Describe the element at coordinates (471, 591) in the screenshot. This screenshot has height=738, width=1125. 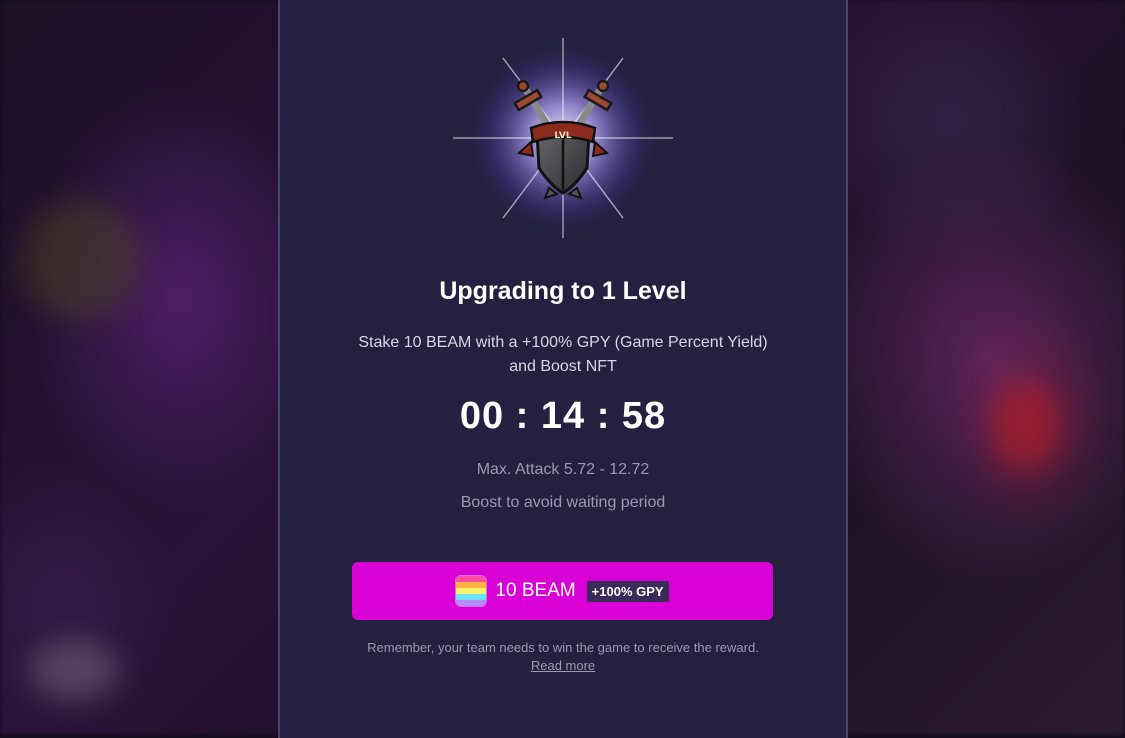
I see `beam-token-icon` at that location.